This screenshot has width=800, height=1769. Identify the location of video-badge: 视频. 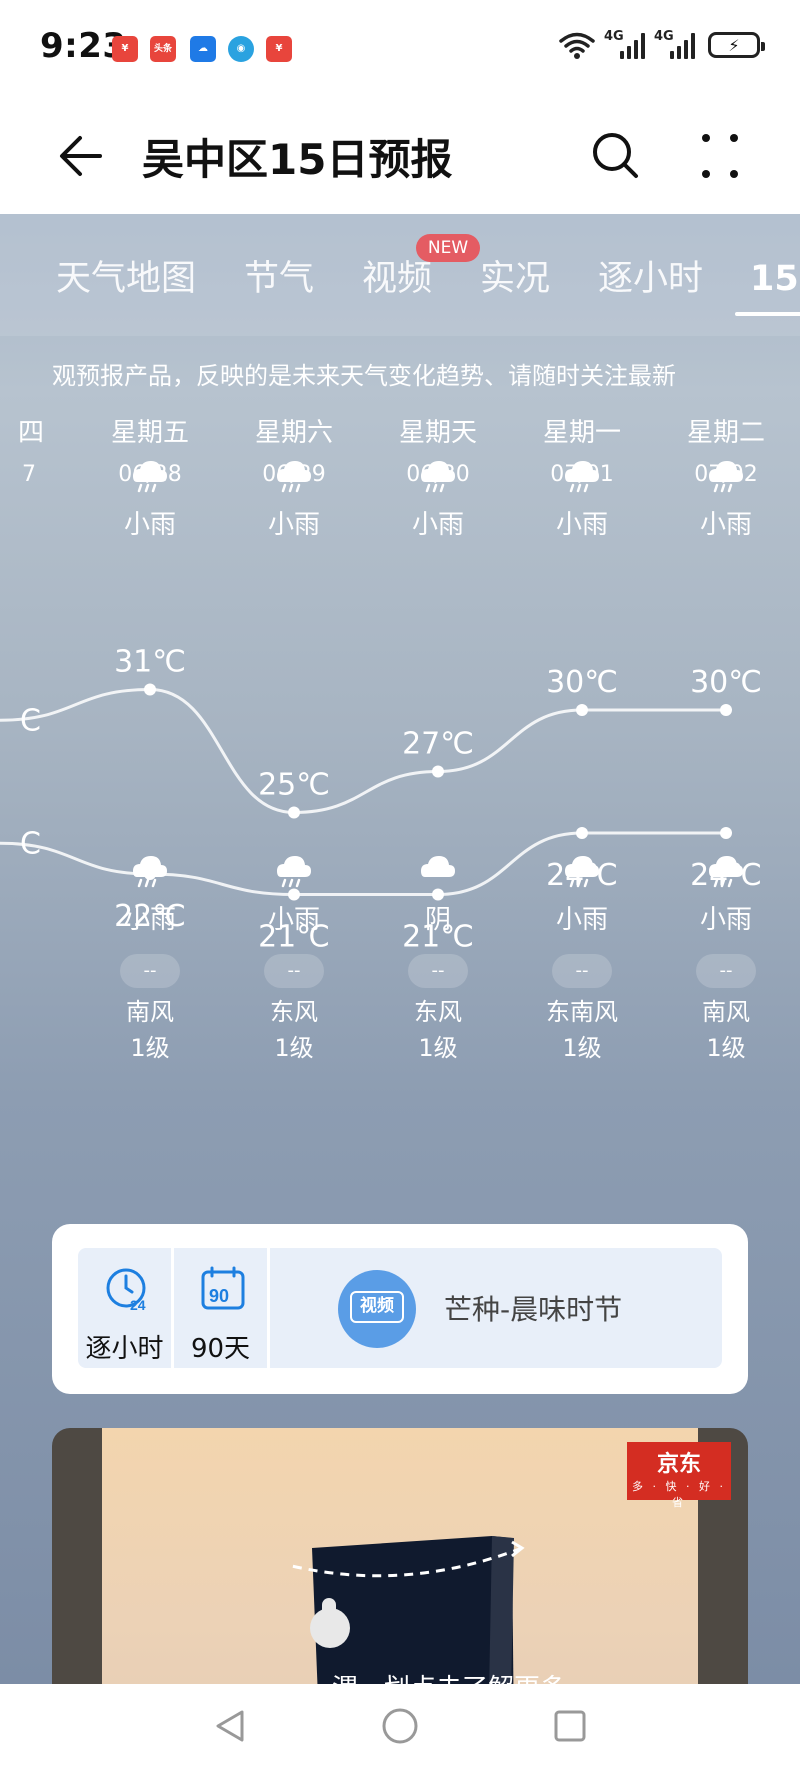
(377, 1307).